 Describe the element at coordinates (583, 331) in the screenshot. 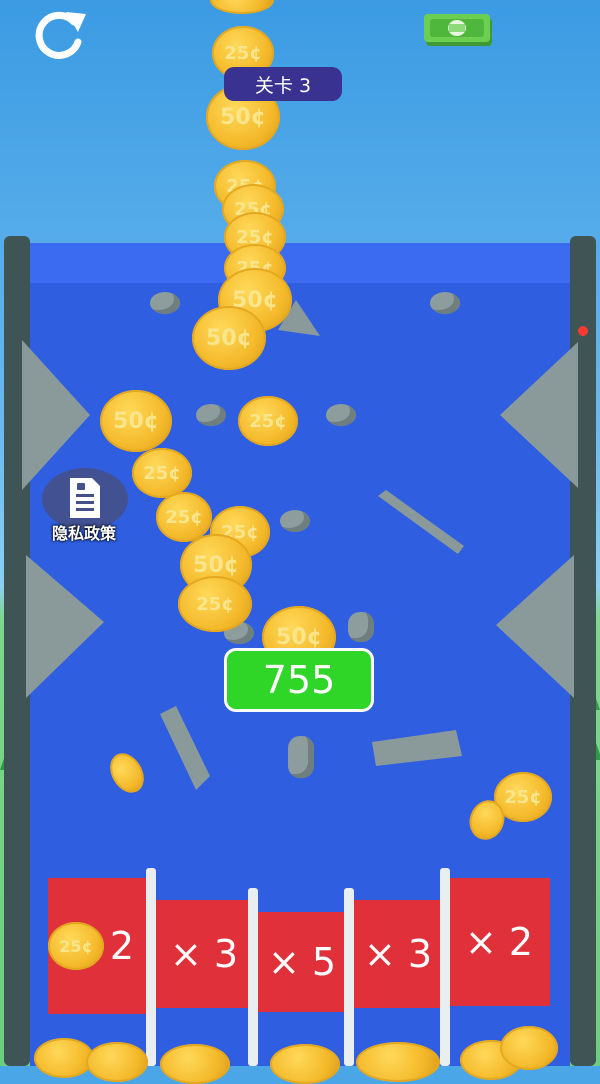

I see `indicator-dot` at that location.